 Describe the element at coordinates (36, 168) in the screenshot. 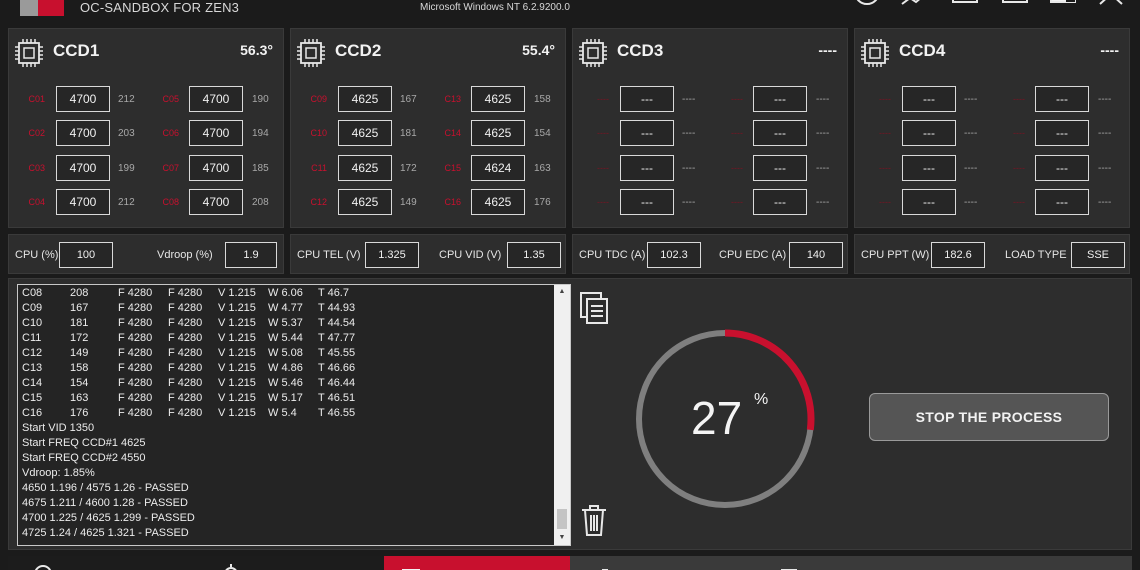

I see `core-label: C03` at that location.